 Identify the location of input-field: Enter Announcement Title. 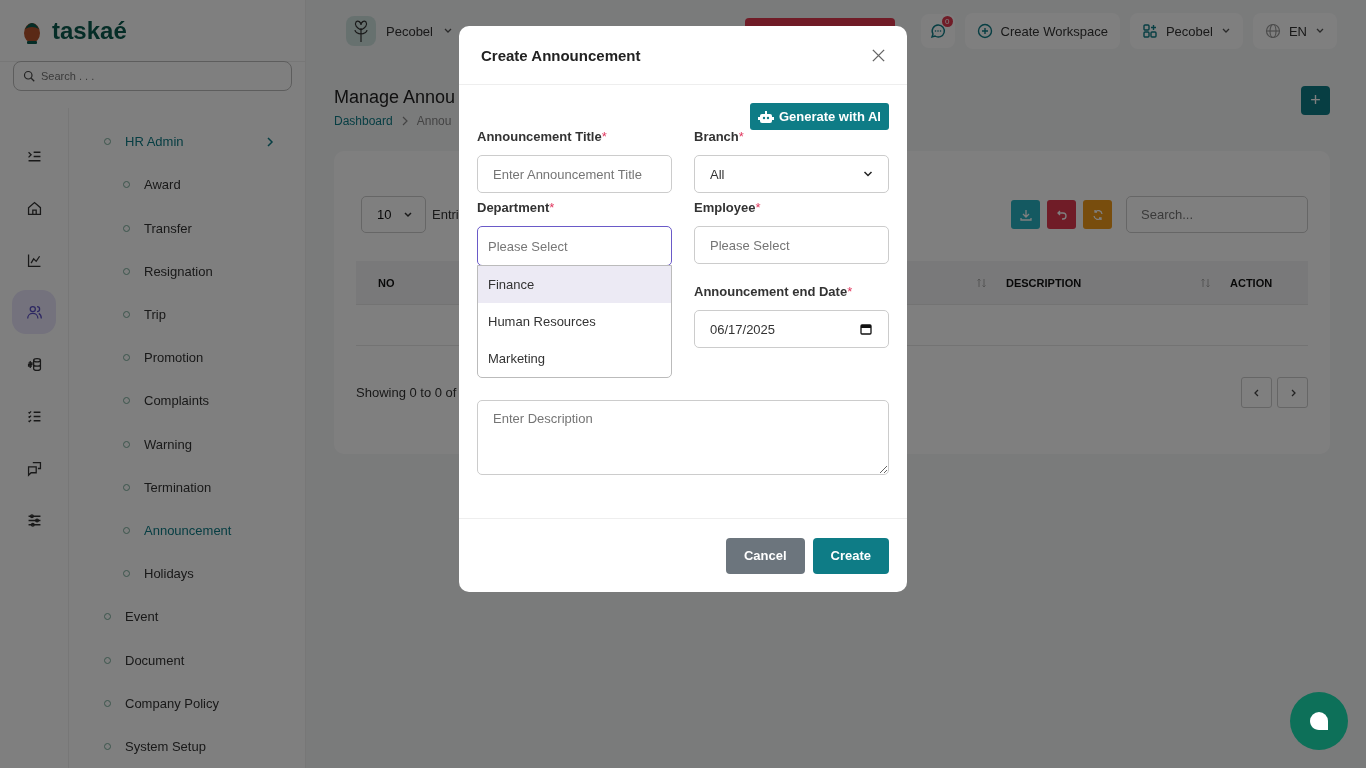
(574, 174).